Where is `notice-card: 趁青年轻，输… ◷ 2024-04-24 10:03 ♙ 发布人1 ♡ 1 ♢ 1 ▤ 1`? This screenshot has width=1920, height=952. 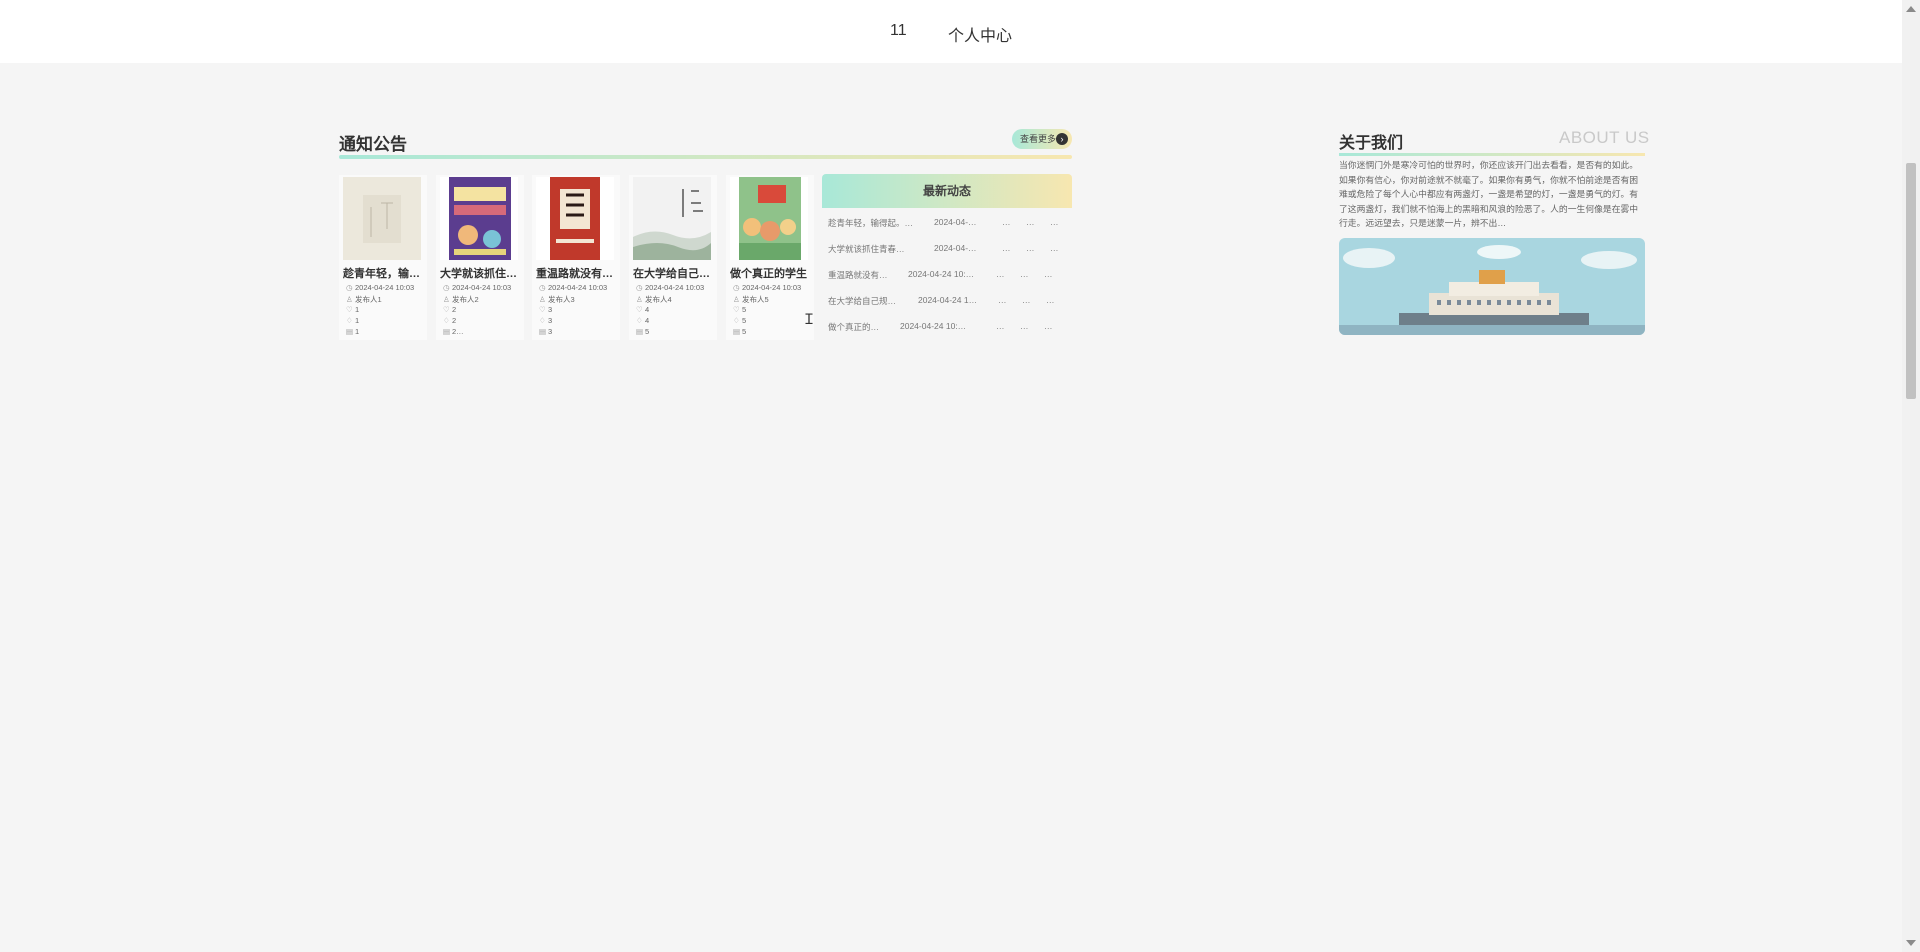 notice-card: 趁青年轻，输… ◷ 2024-04-24 10:03 ♙ 发布人1 ♡ 1 ♢ 1 ▤ 1 is located at coordinates (383, 257).